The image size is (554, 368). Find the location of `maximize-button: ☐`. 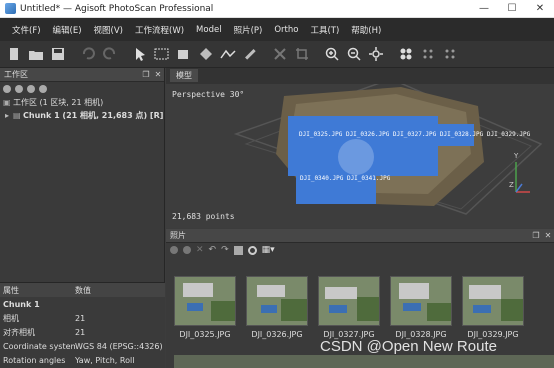

maximize-button: ☐ is located at coordinates (512, 9).